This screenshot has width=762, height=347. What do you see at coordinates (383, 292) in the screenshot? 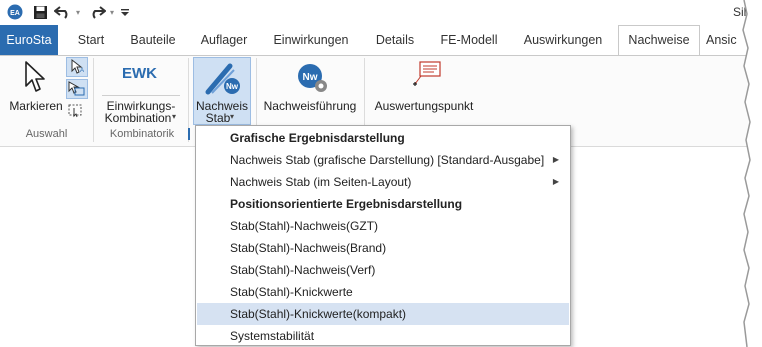
I see `menu-item-knickwerte: Stab(Stahl)-Knickwerte` at bounding box center [383, 292].